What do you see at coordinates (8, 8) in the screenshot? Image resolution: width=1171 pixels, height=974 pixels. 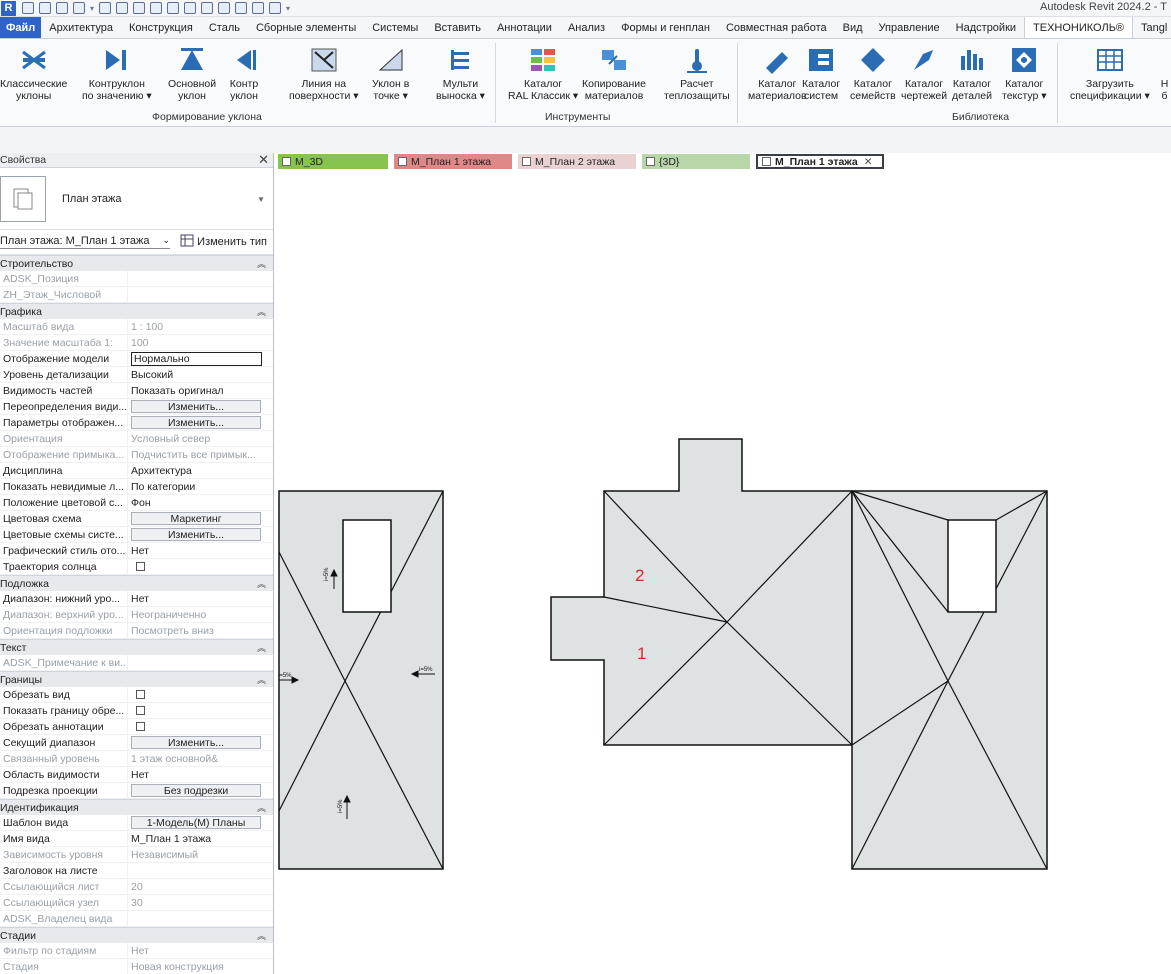 I see `revit-logo-icon: R` at bounding box center [8, 8].